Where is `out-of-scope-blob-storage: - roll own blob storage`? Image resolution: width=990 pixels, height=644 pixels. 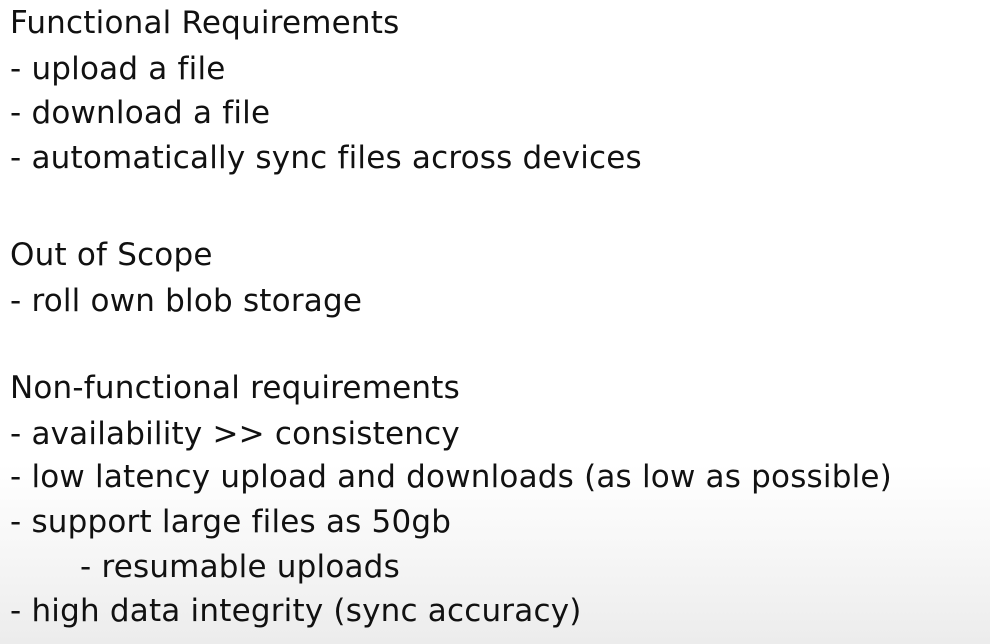 out-of-scope-blob-storage: - roll own blob storage is located at coordinates (186, 301).